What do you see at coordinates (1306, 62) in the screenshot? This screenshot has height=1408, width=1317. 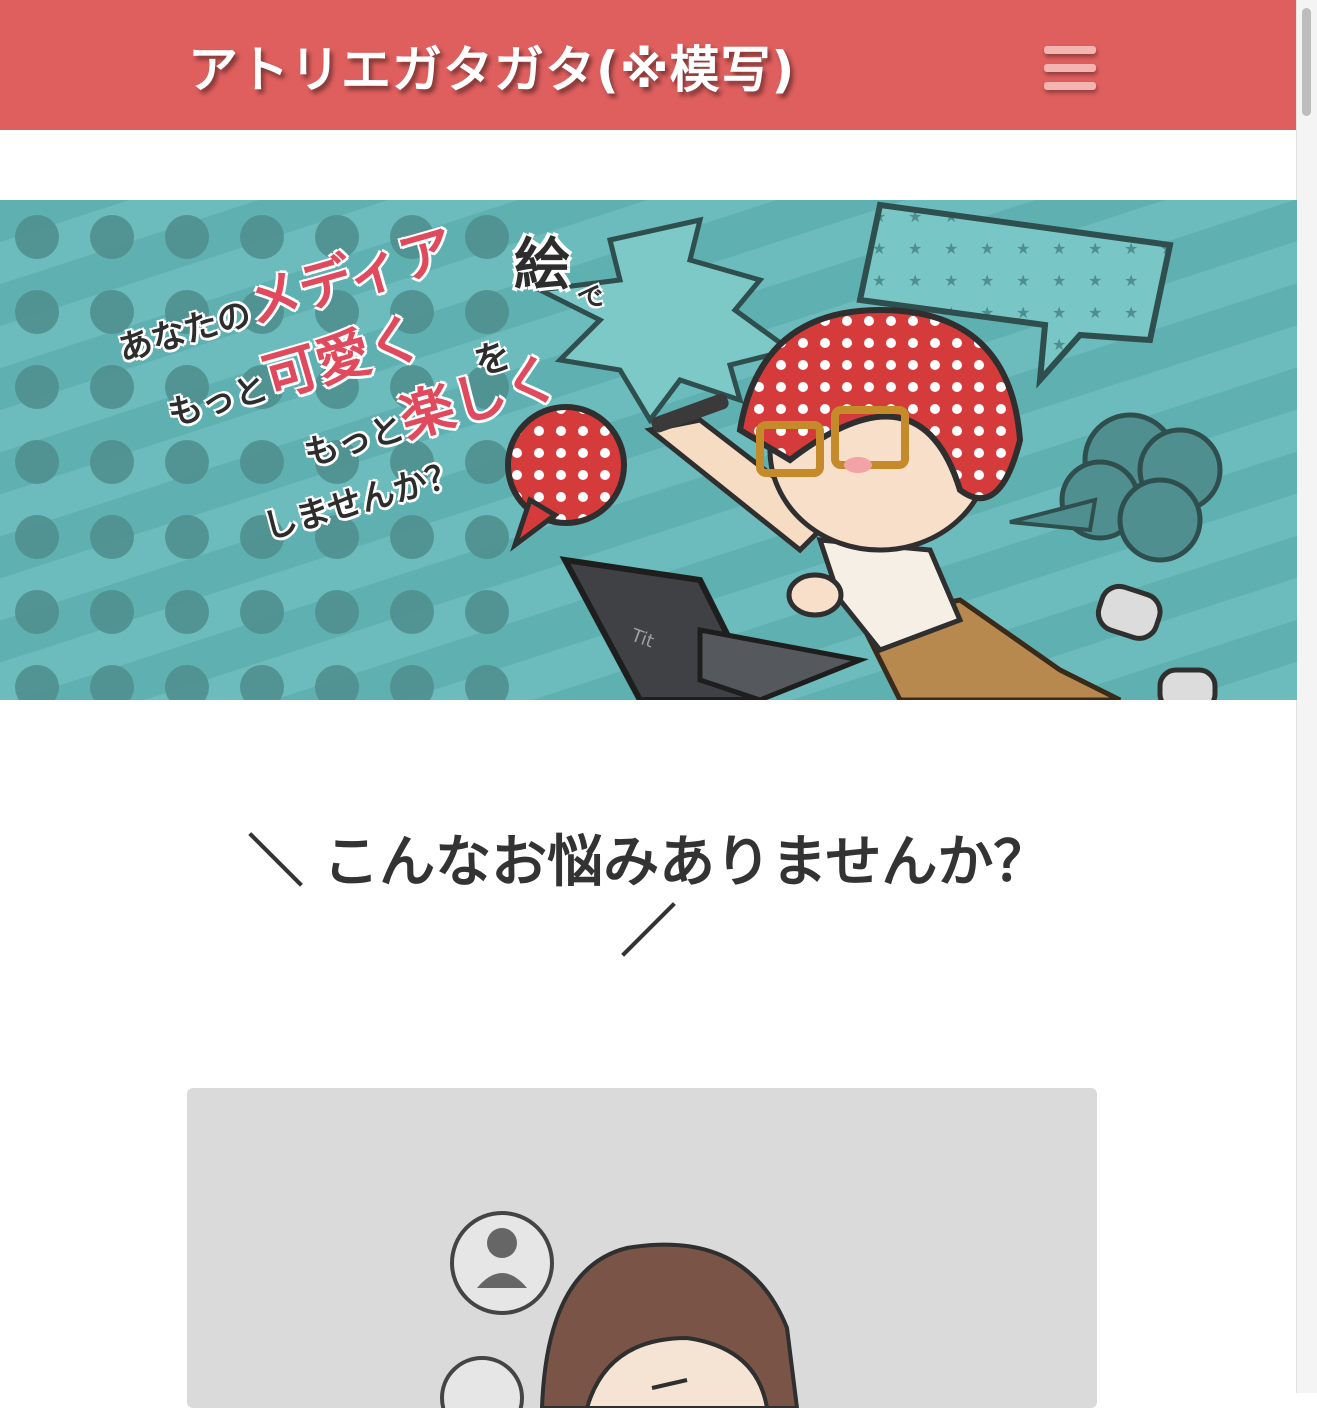 I see `scrollbar-thumb` at bounding box center [1306, 62].